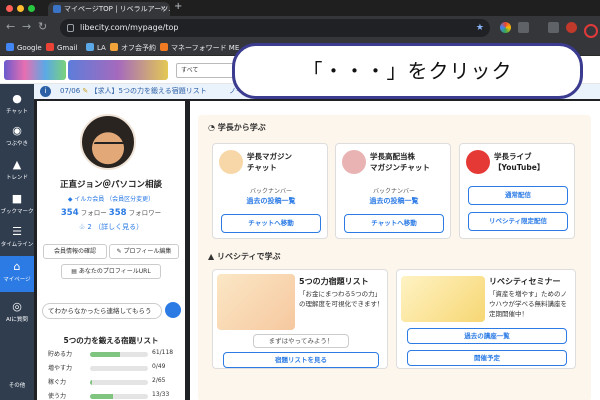 This screenshot has height=400, width=600. What do you see at coordinates (211, 256) in the screenshot?
I see `graduation-cap-icon: ▲` at bounding box center [211, 256].